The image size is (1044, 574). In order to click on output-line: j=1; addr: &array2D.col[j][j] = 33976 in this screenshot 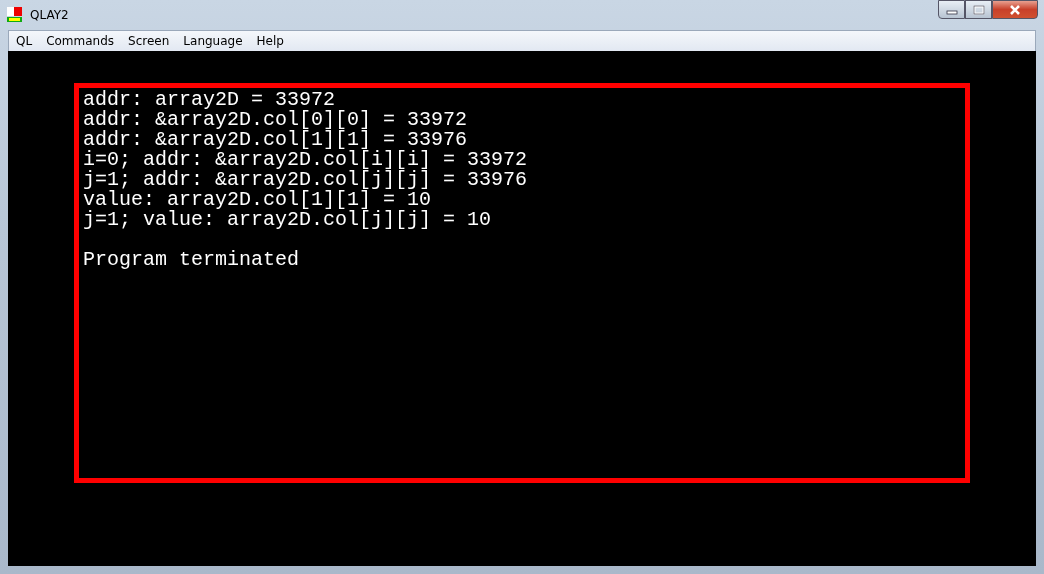, I will do `click(305, 180)`.